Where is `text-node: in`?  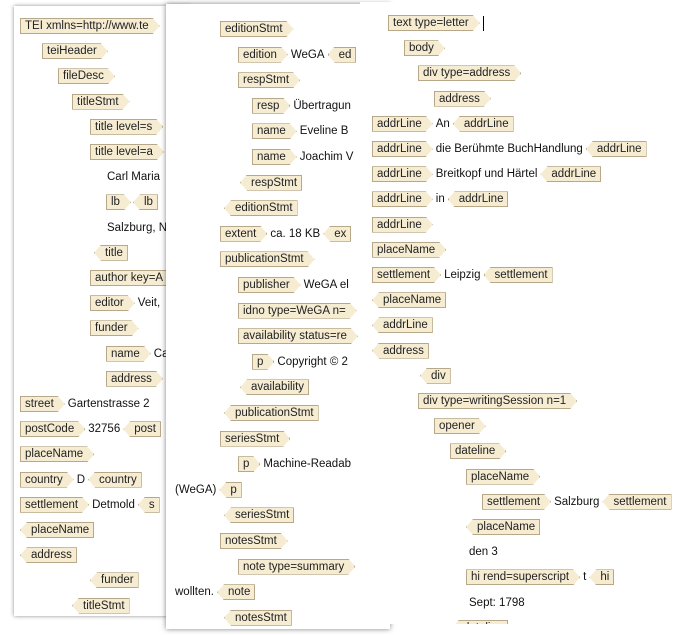 text-node: in is located at coordinates (440, 199).